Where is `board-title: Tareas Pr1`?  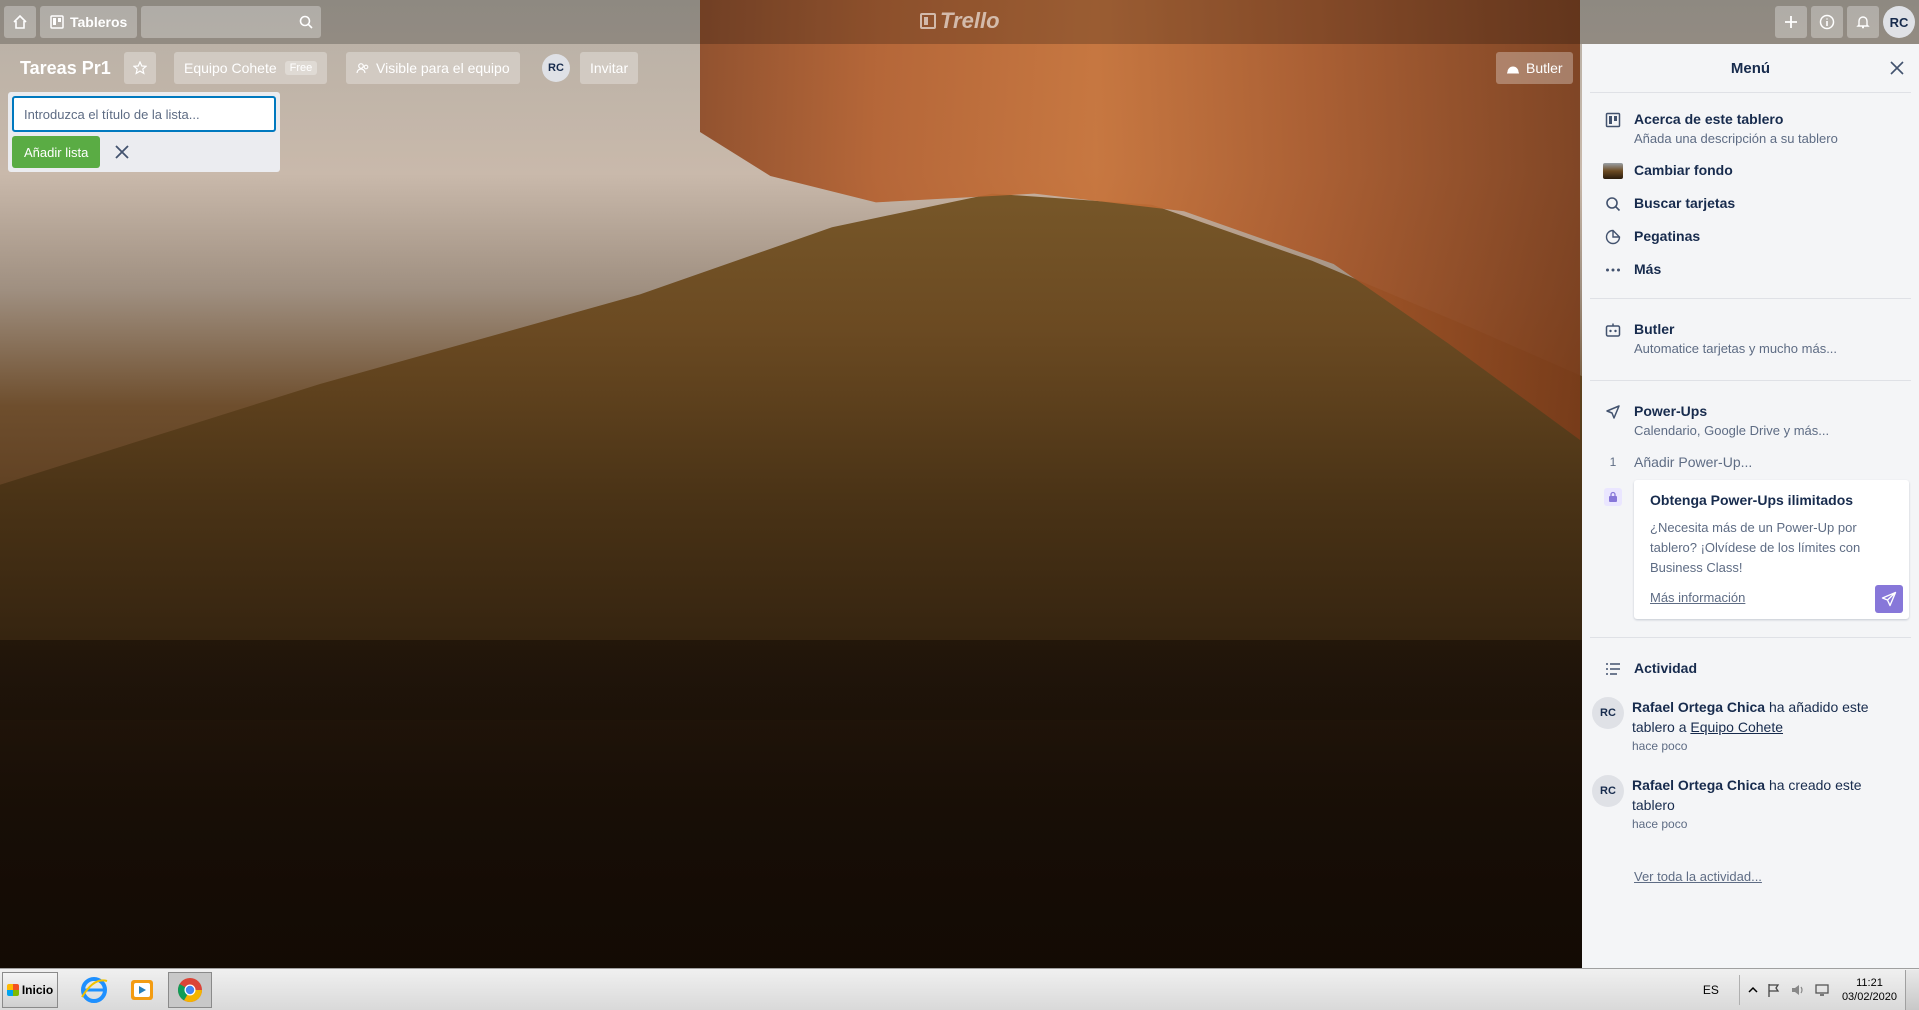 board-title: Tareas Pr1 is located at coordinates (65, 68).